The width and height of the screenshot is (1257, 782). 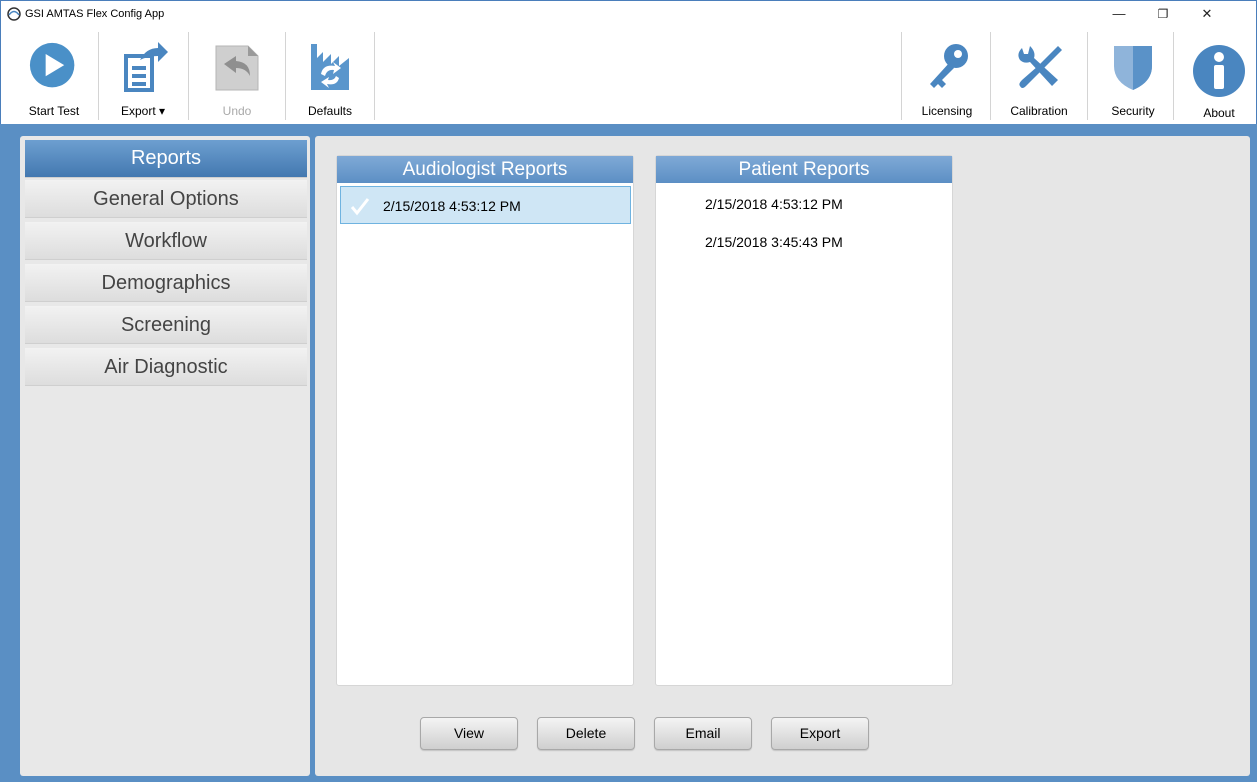 I want to click on licensing-label: Licensing, so click(x=947, y=111).